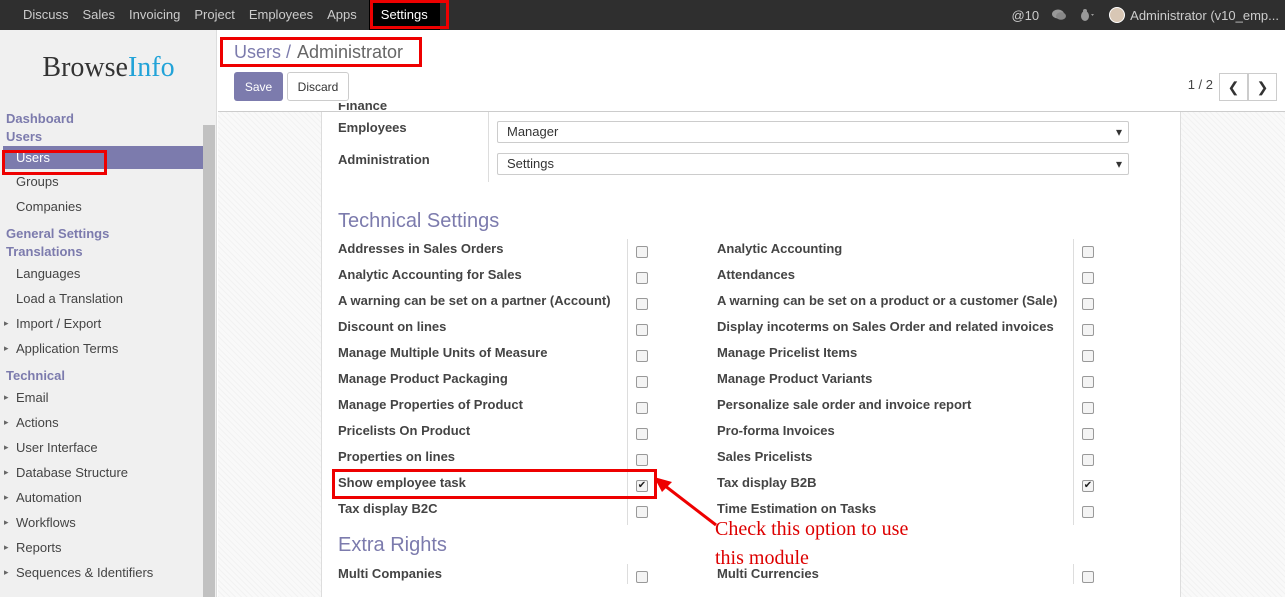 The width and height of the screenshot is (1285, 597). I want to click on setting-label: Manage Properties of Product, so click(430, 404).